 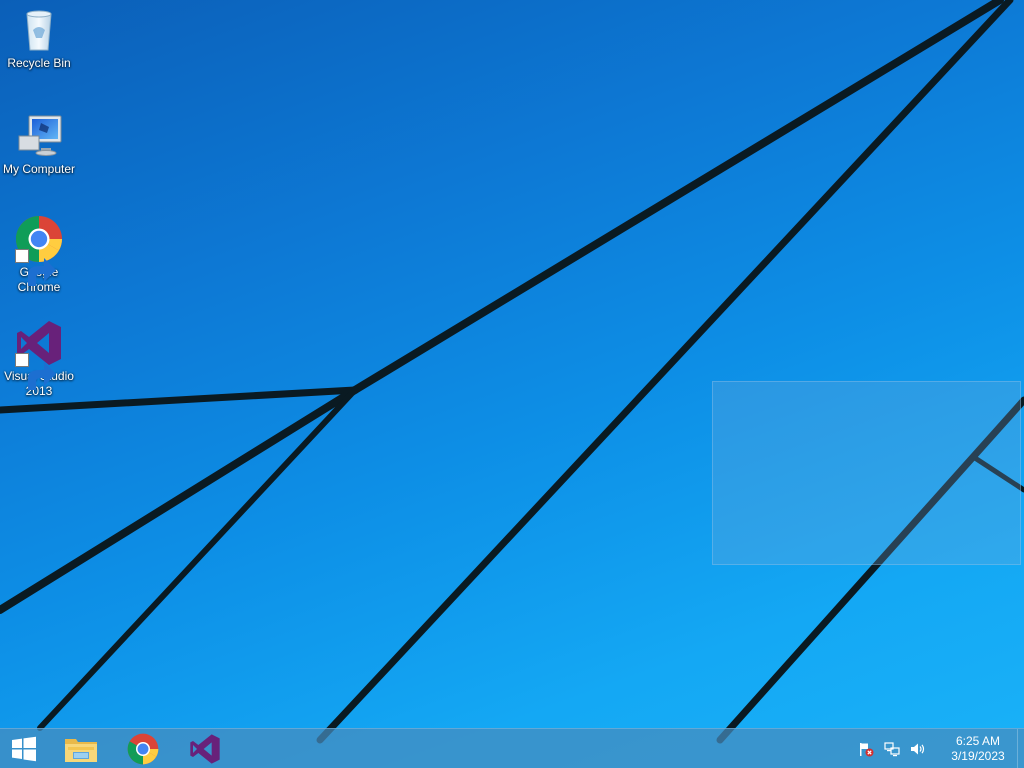 What do you see at coordinates (938, 748) in the screenshot?
I see `system-tray: 6:25 AM 3/19/2023` at bounding box center [938, 748].